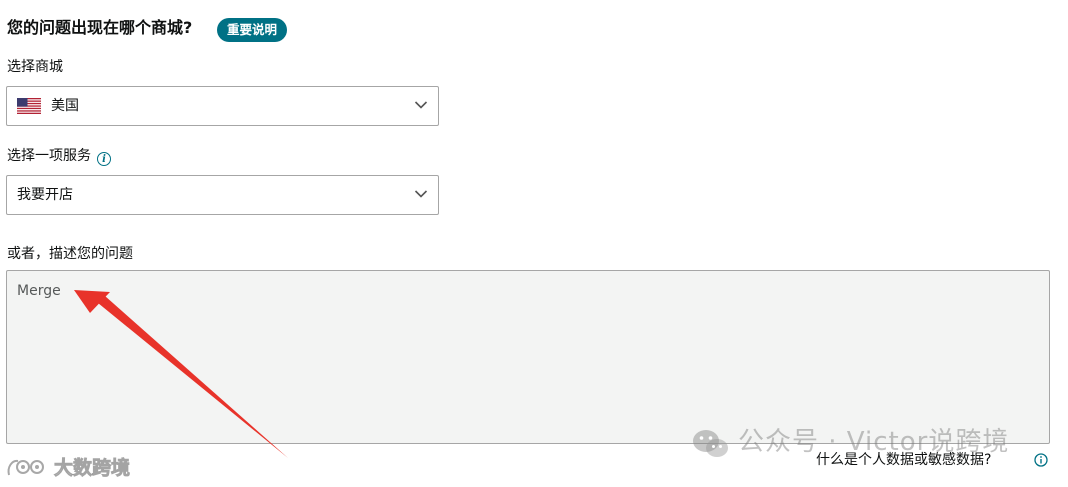  Describe the element at coordinates (1041, 460) in the screenshot. I see `info-icon` at that location.